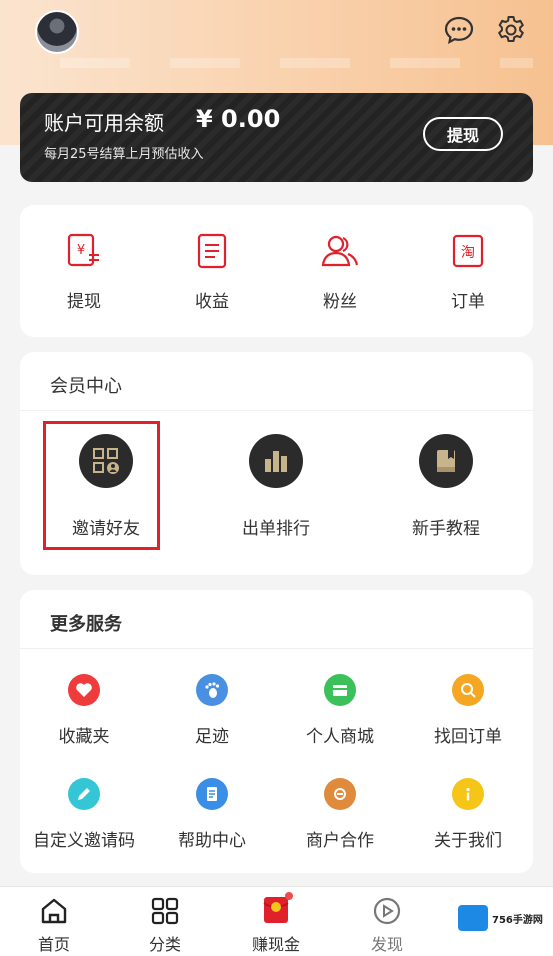 This screenshot has height=956, width=553. What do you see at coordinates (212, 737) in the screenshot?
I see `service-label: 足迹` at bounding box center [212, 737].